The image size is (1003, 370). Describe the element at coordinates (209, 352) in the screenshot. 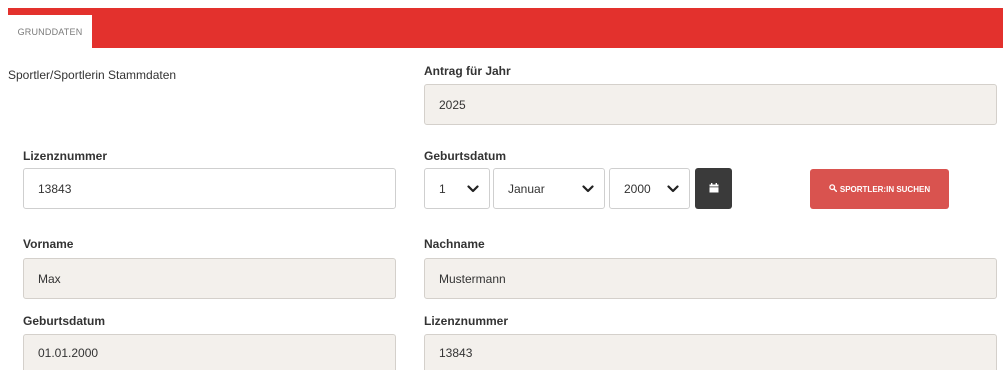

I see `geburtsdatum-display-field: 01.01.2000` at that location.